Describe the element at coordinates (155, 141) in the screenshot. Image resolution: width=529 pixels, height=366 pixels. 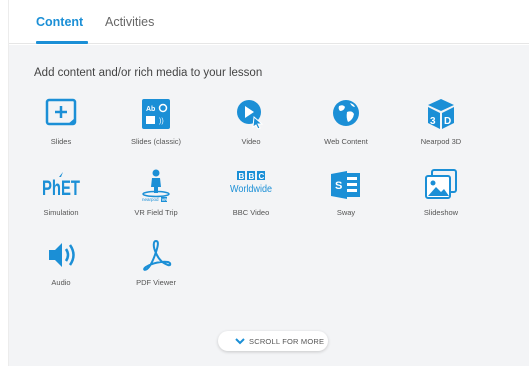
I see `slides-classic-label: Slides (classic)` at that location.